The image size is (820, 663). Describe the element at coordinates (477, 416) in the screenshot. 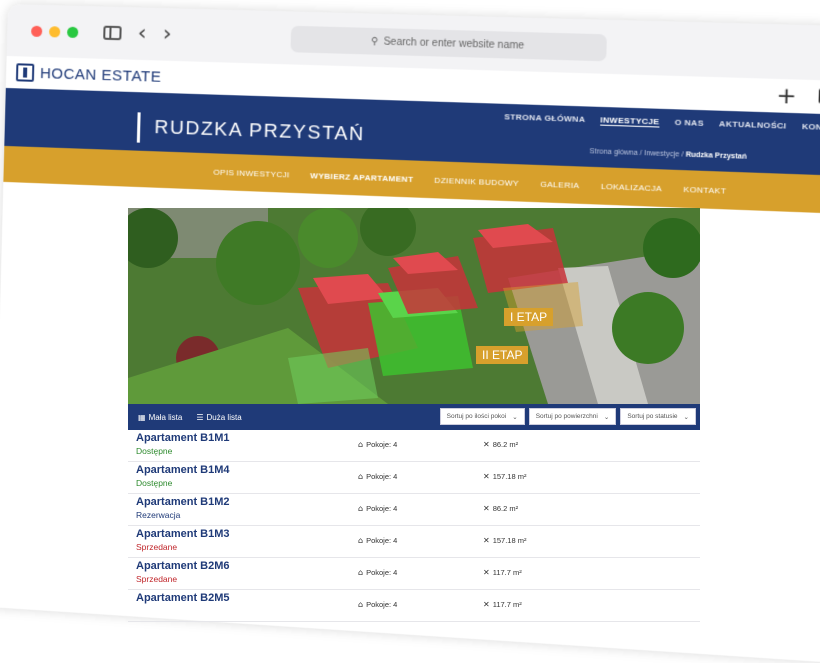

I see `sort-by-rooms-label: Sortuj po ilości pokoi` at that location.